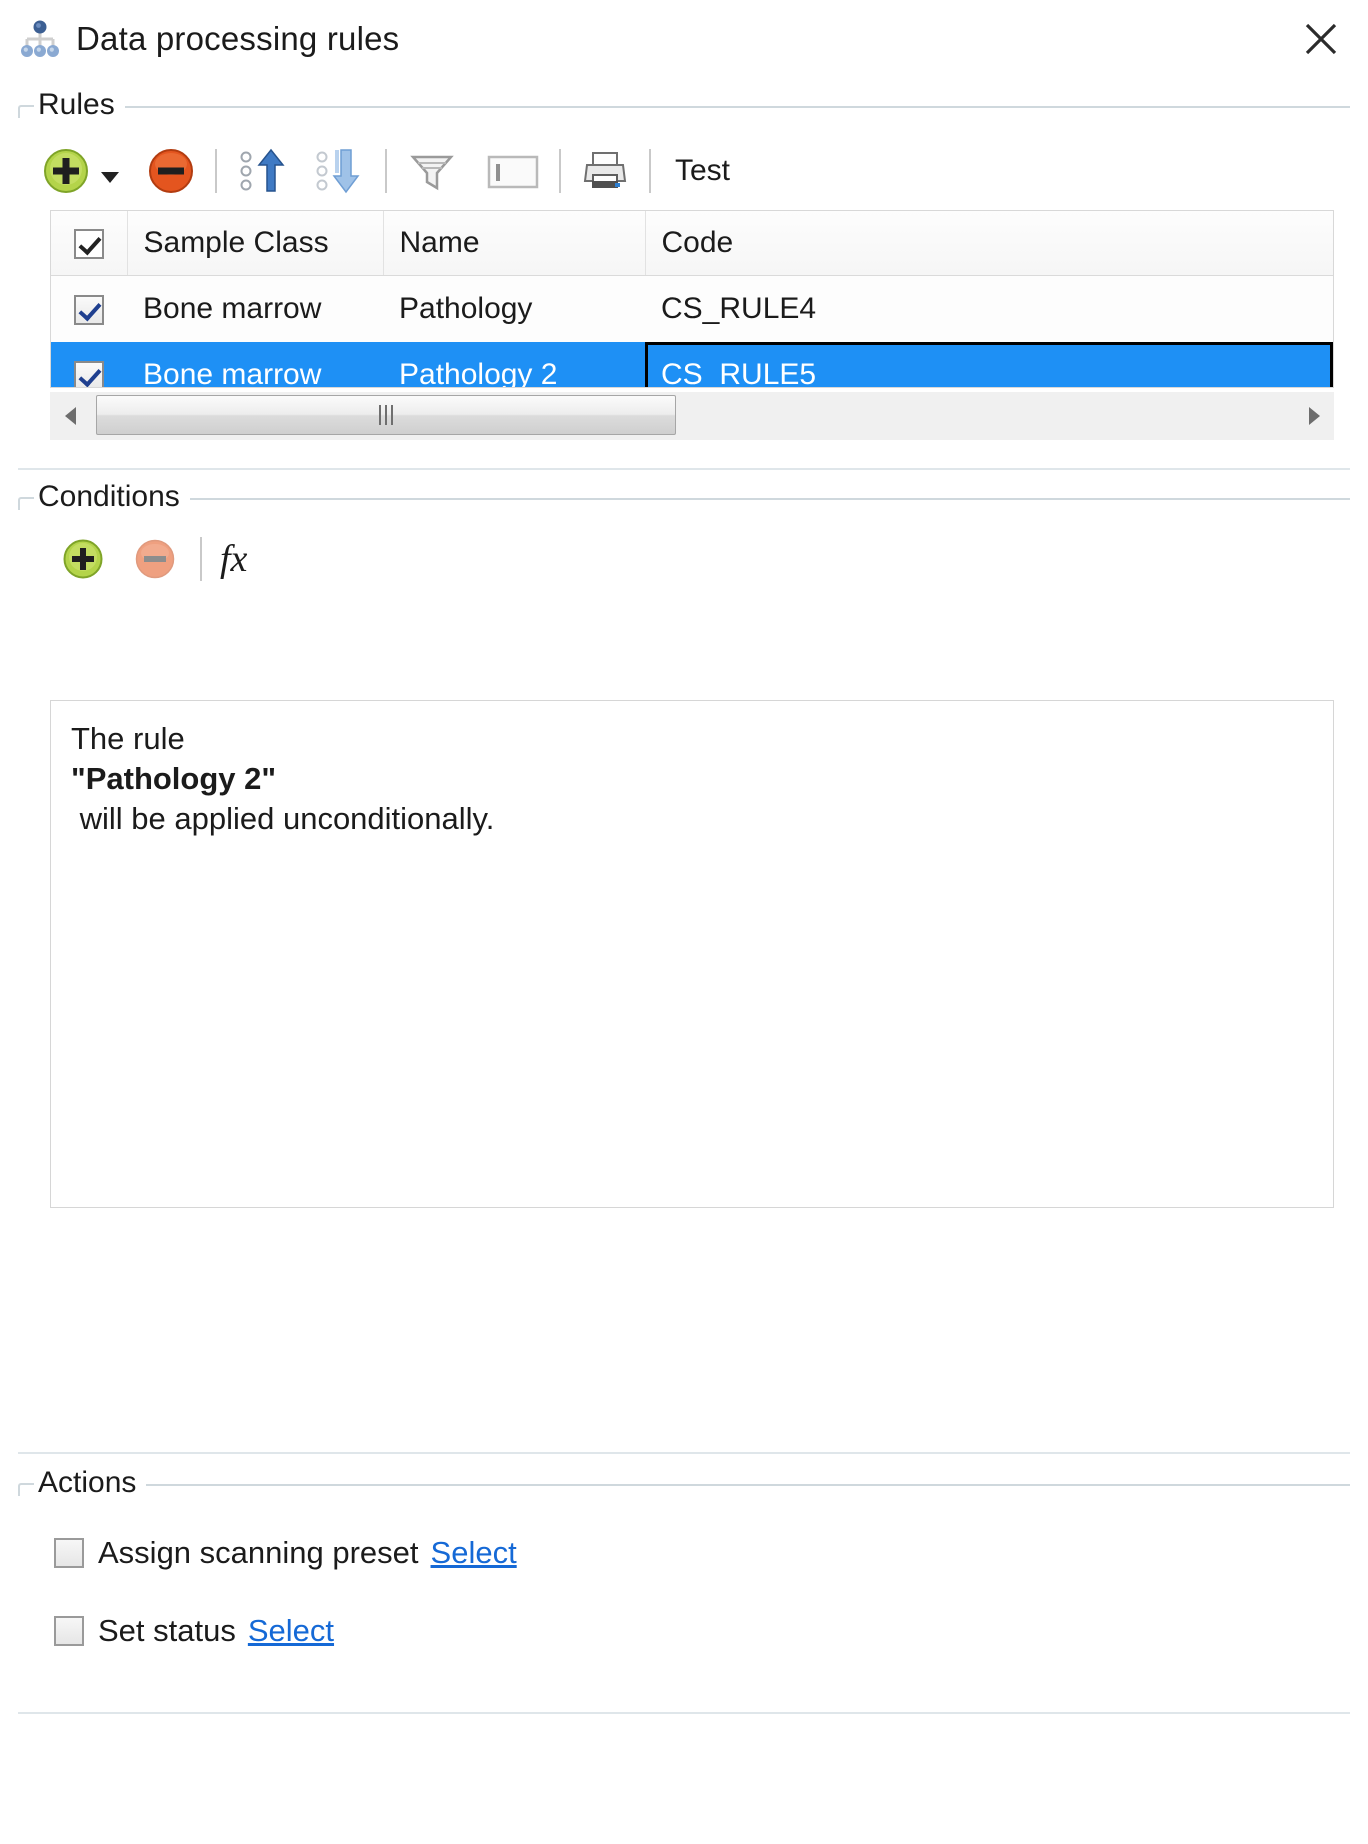 The image size is (1368, 1844). What do you see at coordinates (128, 738) in the screenshot?
I see `condition-line-1: The rule` at bounding box center [128, 738].